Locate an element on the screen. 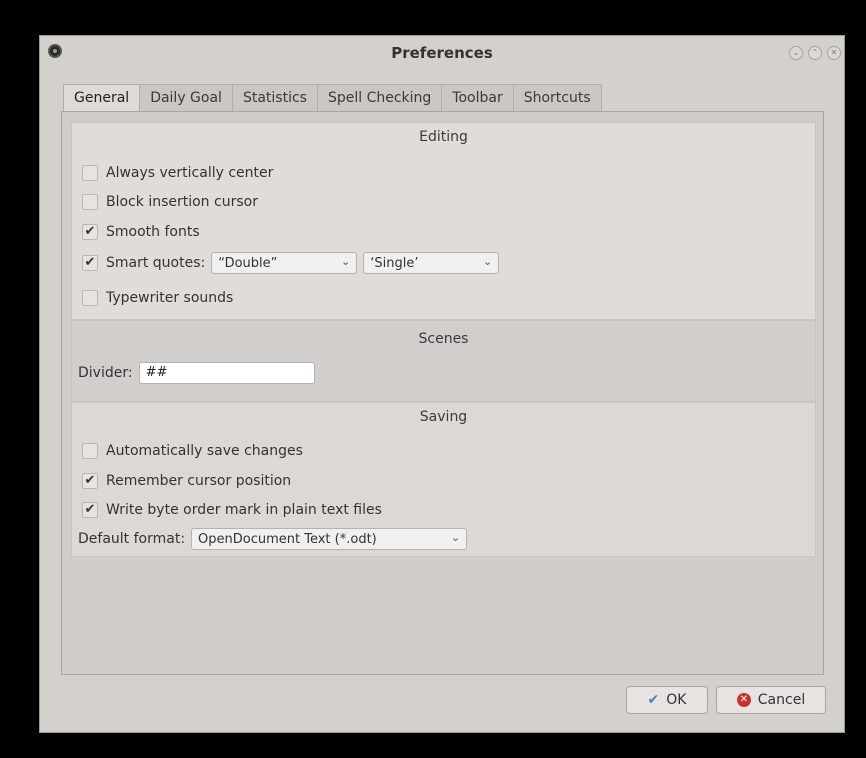  block-cursor-option: Block insertion cursor is located at coordinates (170, 202).